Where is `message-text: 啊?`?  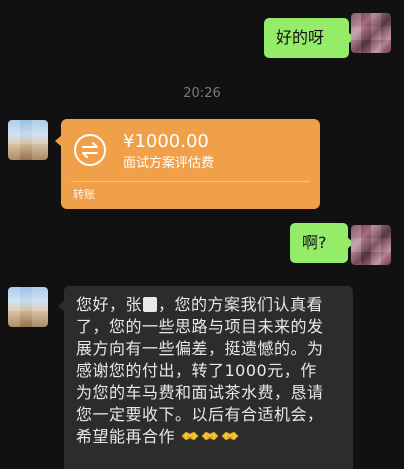
message-text: 啊? is located at coordinates (314, 242).